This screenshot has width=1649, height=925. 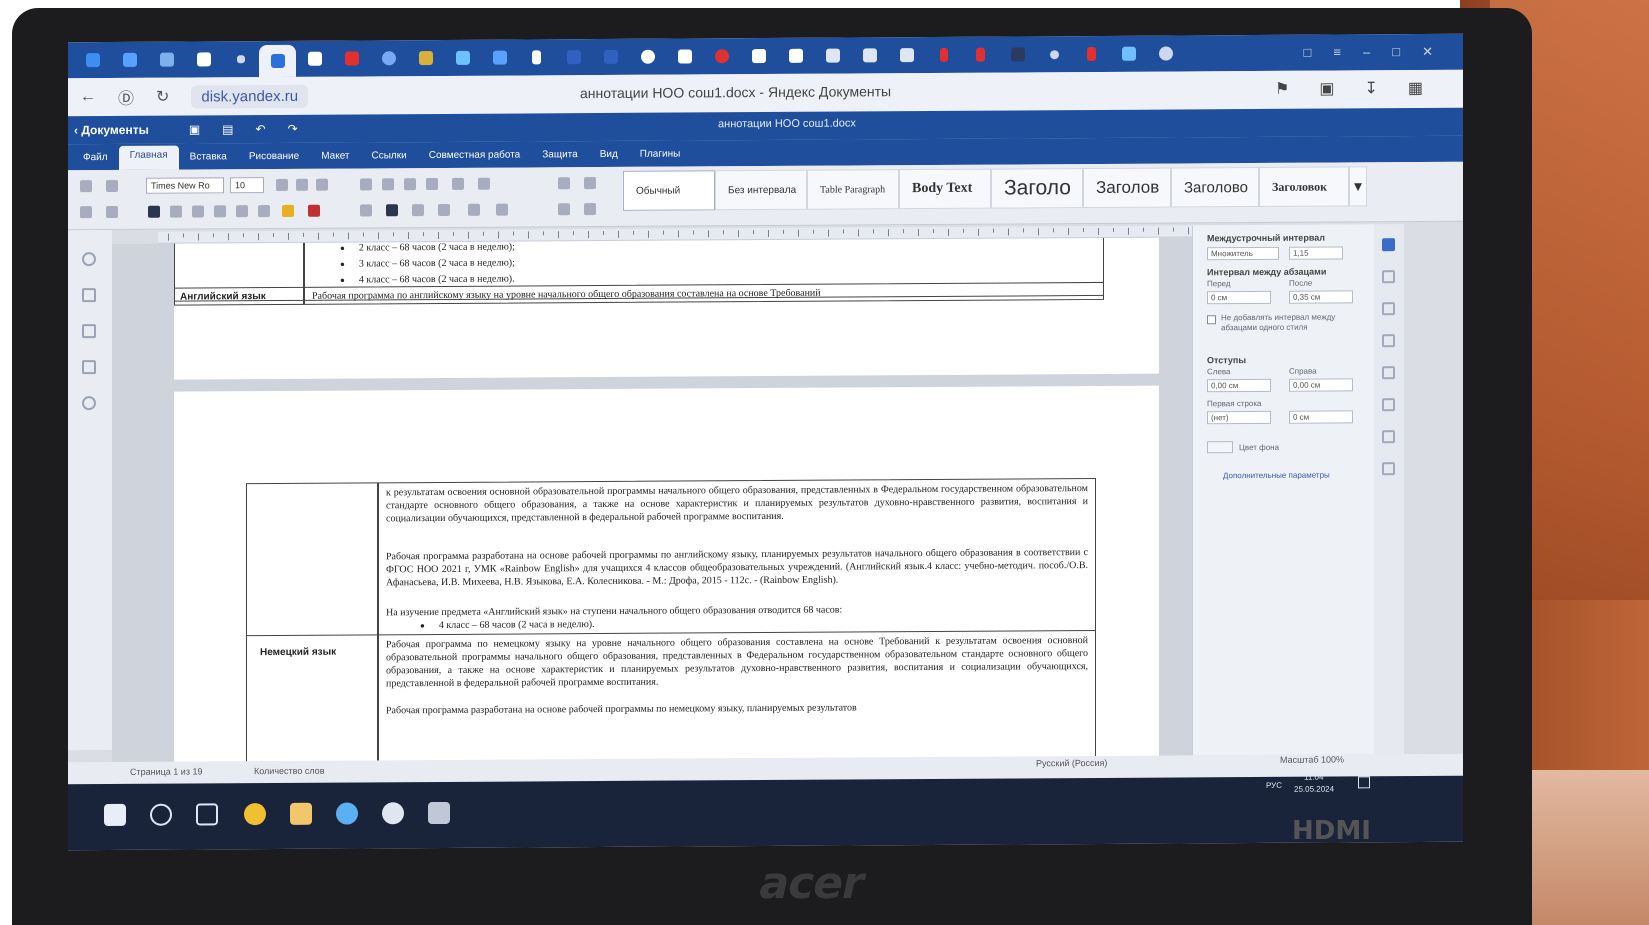 I want to click on style-heading-4: Заголовок, so click(x=1304, y=186).